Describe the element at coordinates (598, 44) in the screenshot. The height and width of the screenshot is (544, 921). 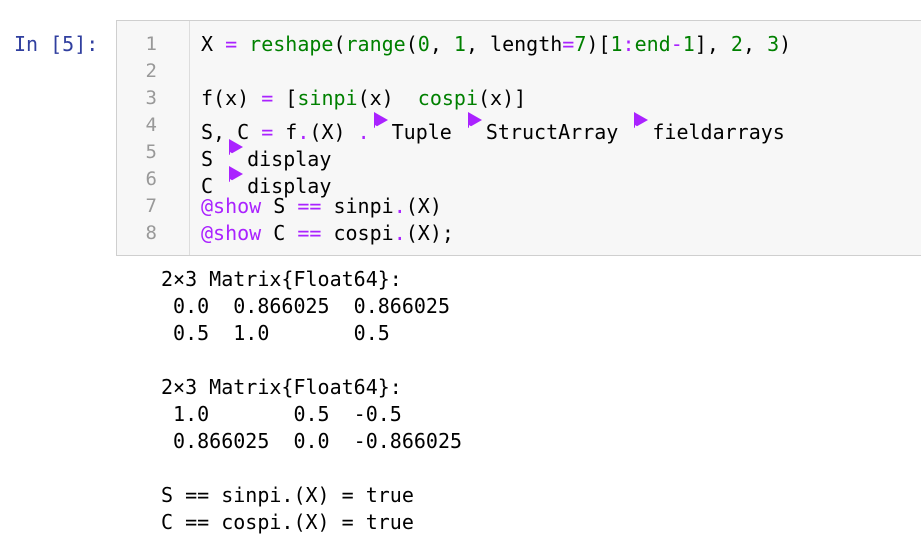
I see `code-token: )[` at that location.